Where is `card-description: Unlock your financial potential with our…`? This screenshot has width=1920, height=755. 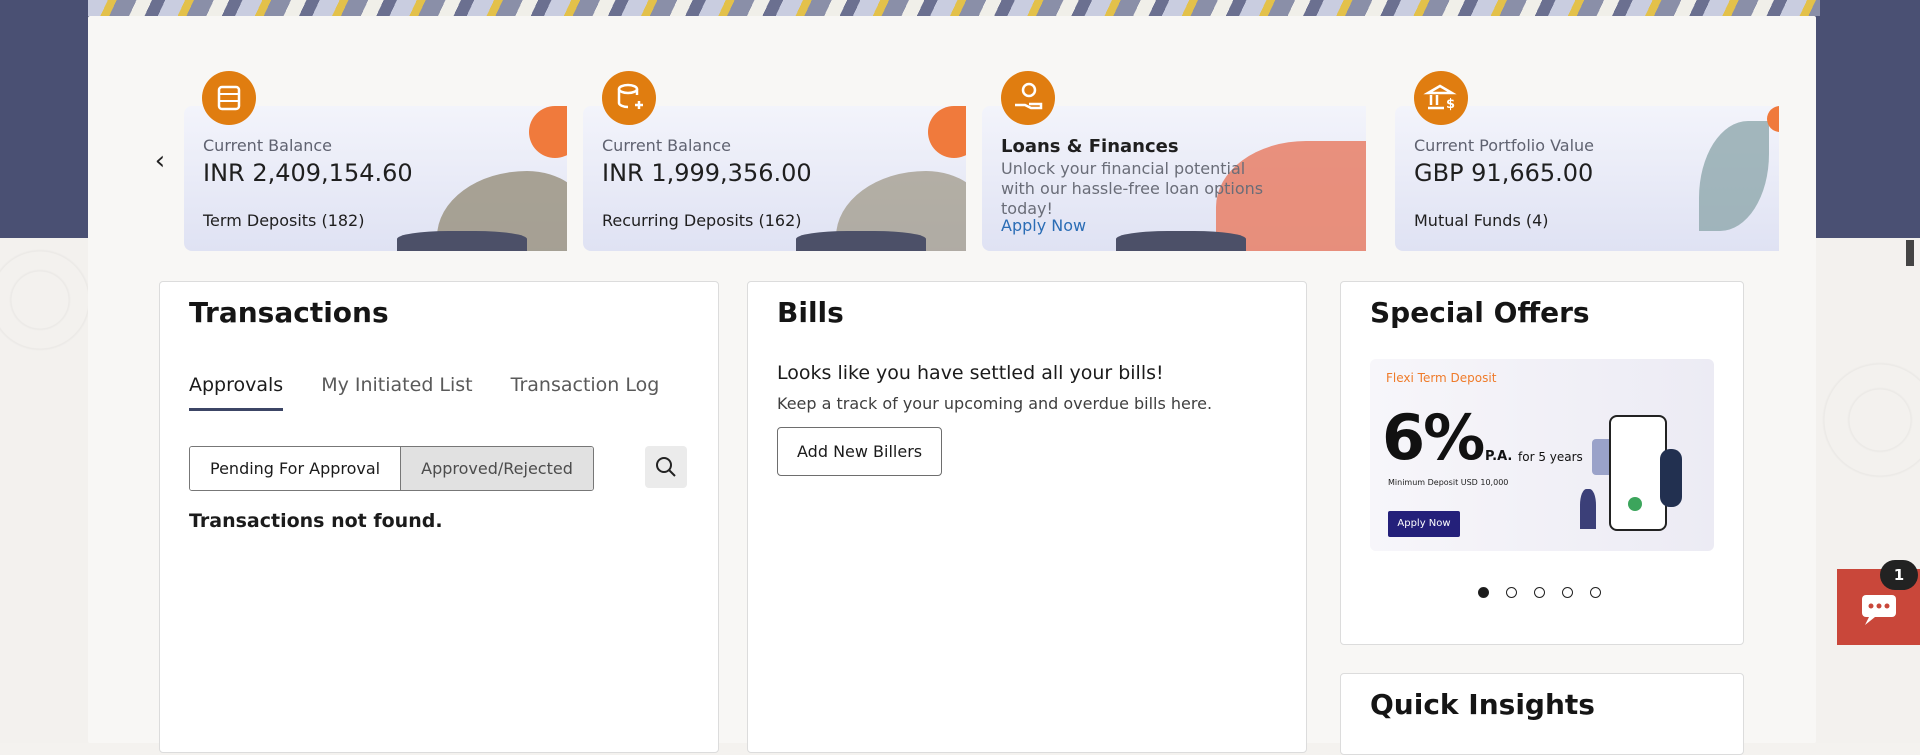
card-description: Unlock your financial potential with our… is located at coordinates (1132, 188).